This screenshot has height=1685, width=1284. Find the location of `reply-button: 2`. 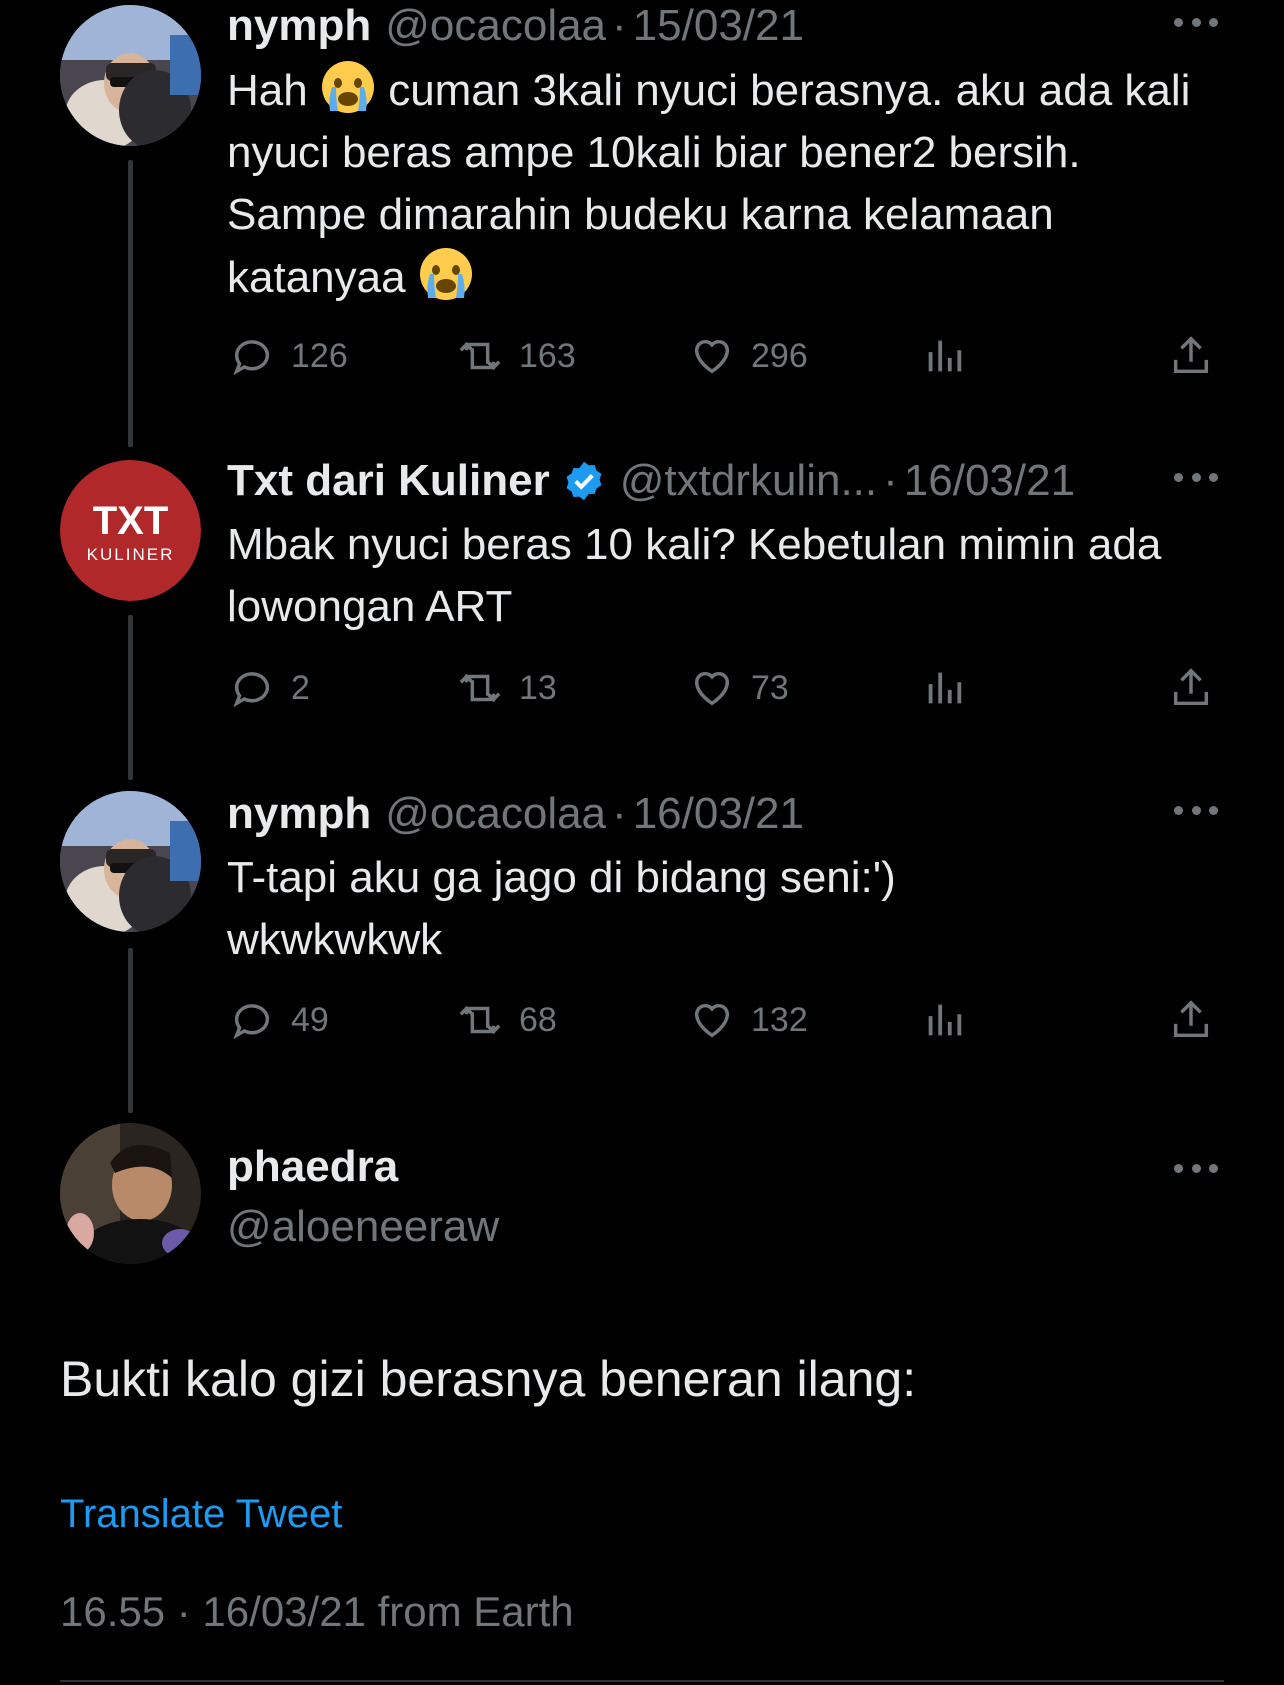

reply-button: 2 is located at coordinates (269, 688).